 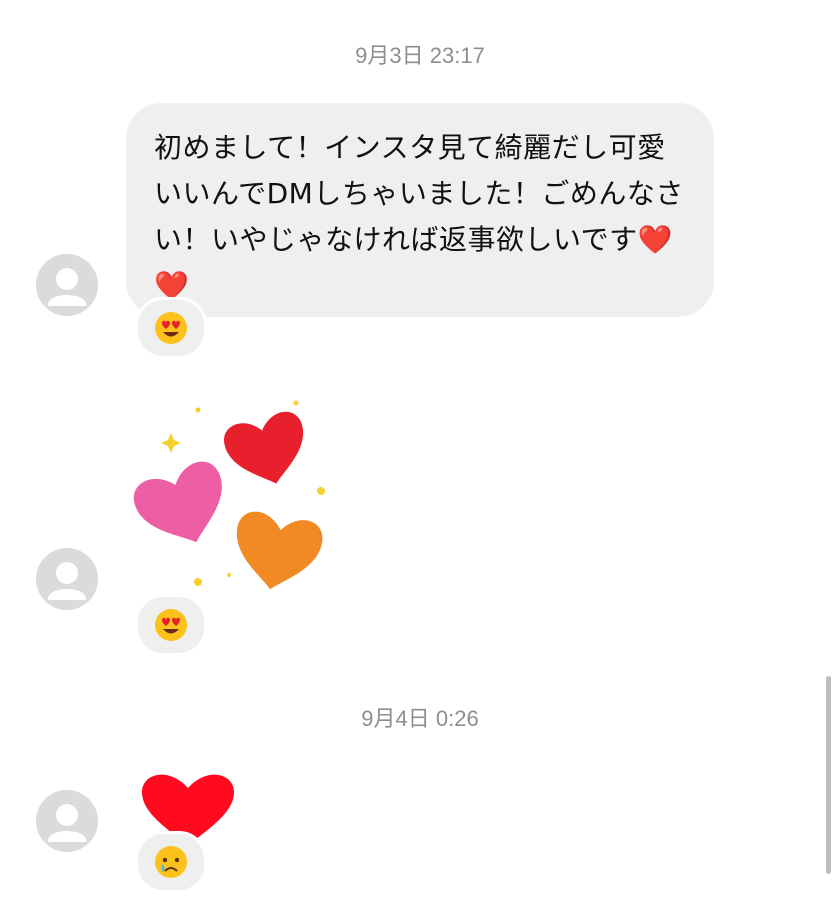 I want to click on scrollbar, so click(x=828, y=775).